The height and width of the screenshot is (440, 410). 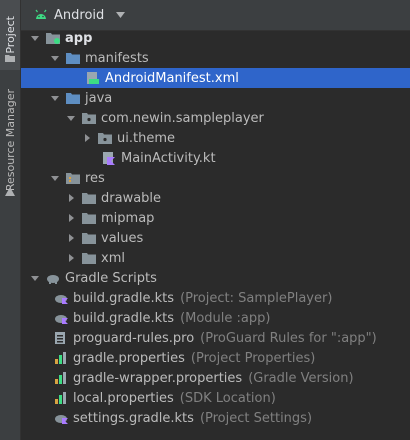 I want to click on resource-manager-tool-tab: Resource Manager, so click(x=10, y=140).